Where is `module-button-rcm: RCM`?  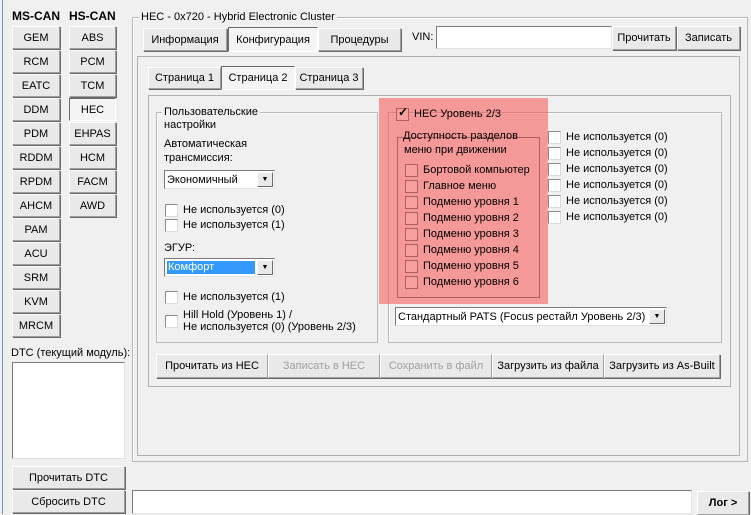 module-button-rcm: RCM is located at coordinates (36, 61).